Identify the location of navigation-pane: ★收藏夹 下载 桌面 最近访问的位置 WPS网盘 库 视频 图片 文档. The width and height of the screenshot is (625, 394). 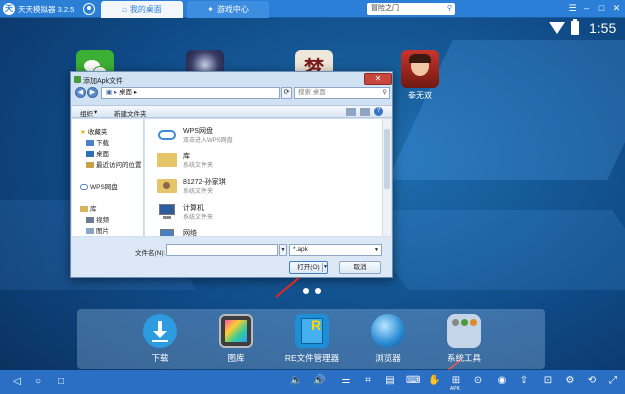
(108, 177).